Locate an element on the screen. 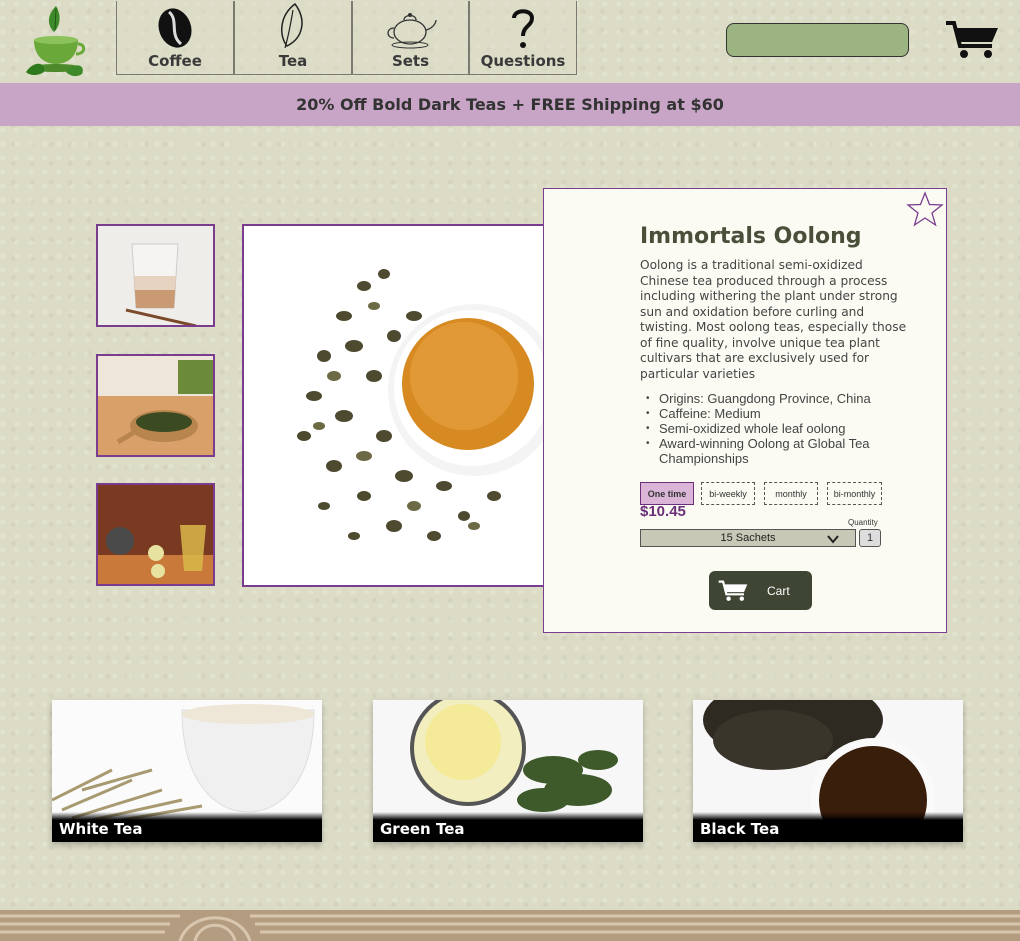  nav-tea-label: Tea is located at coordinates (293, 61).